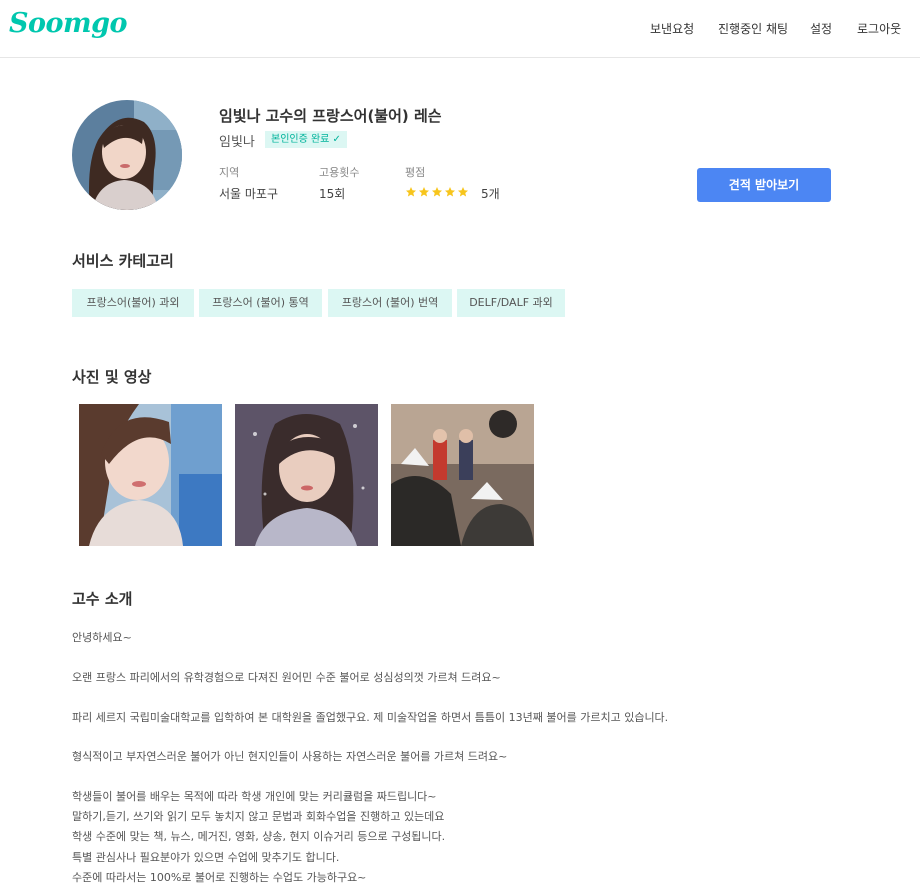 This screenshot has width=920, height=896. I want to click on intro-line: 안녕하세요~, so click(102, 637).